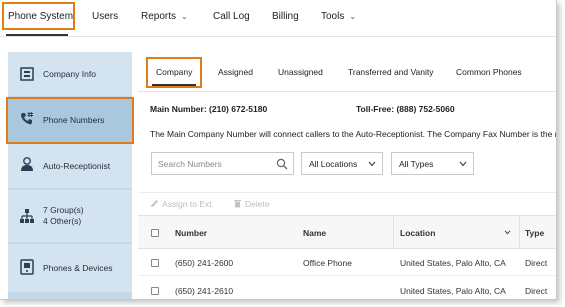 The image size is (565, 307). I want to click on sidebar-item-auto-receptionist: Auto-Receptionist, so click(70, 166).